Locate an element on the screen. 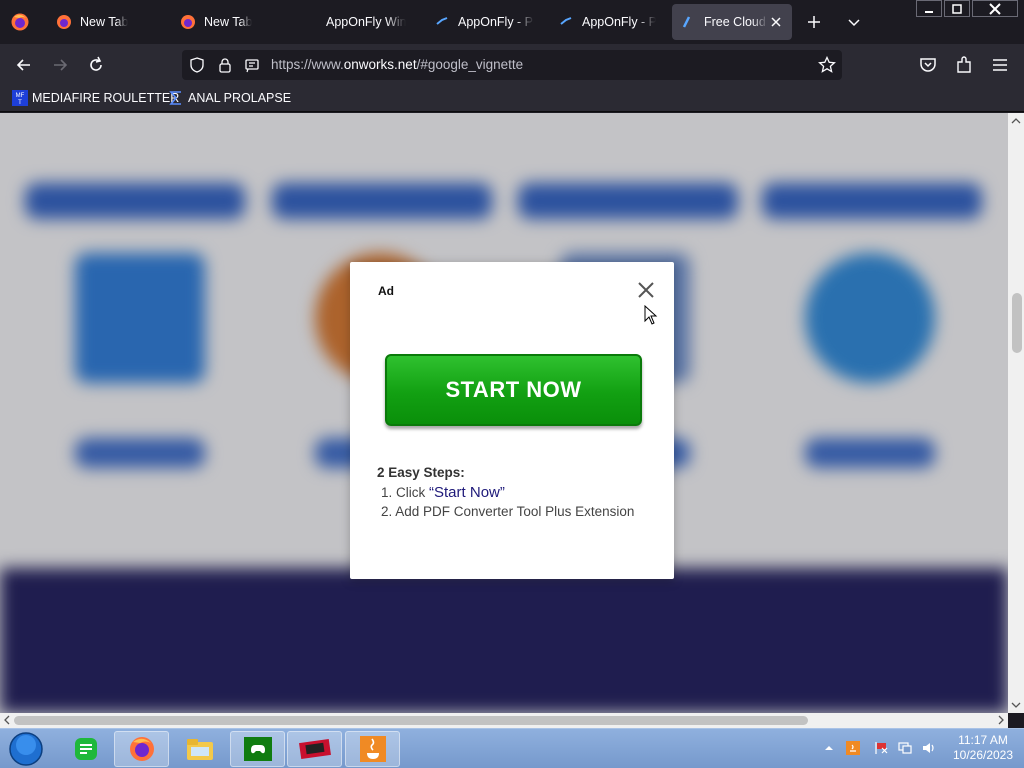 This screenshot has width=1024, height=768. tab-title: Free Cloud Hosting is located at coordinates (736, 22).